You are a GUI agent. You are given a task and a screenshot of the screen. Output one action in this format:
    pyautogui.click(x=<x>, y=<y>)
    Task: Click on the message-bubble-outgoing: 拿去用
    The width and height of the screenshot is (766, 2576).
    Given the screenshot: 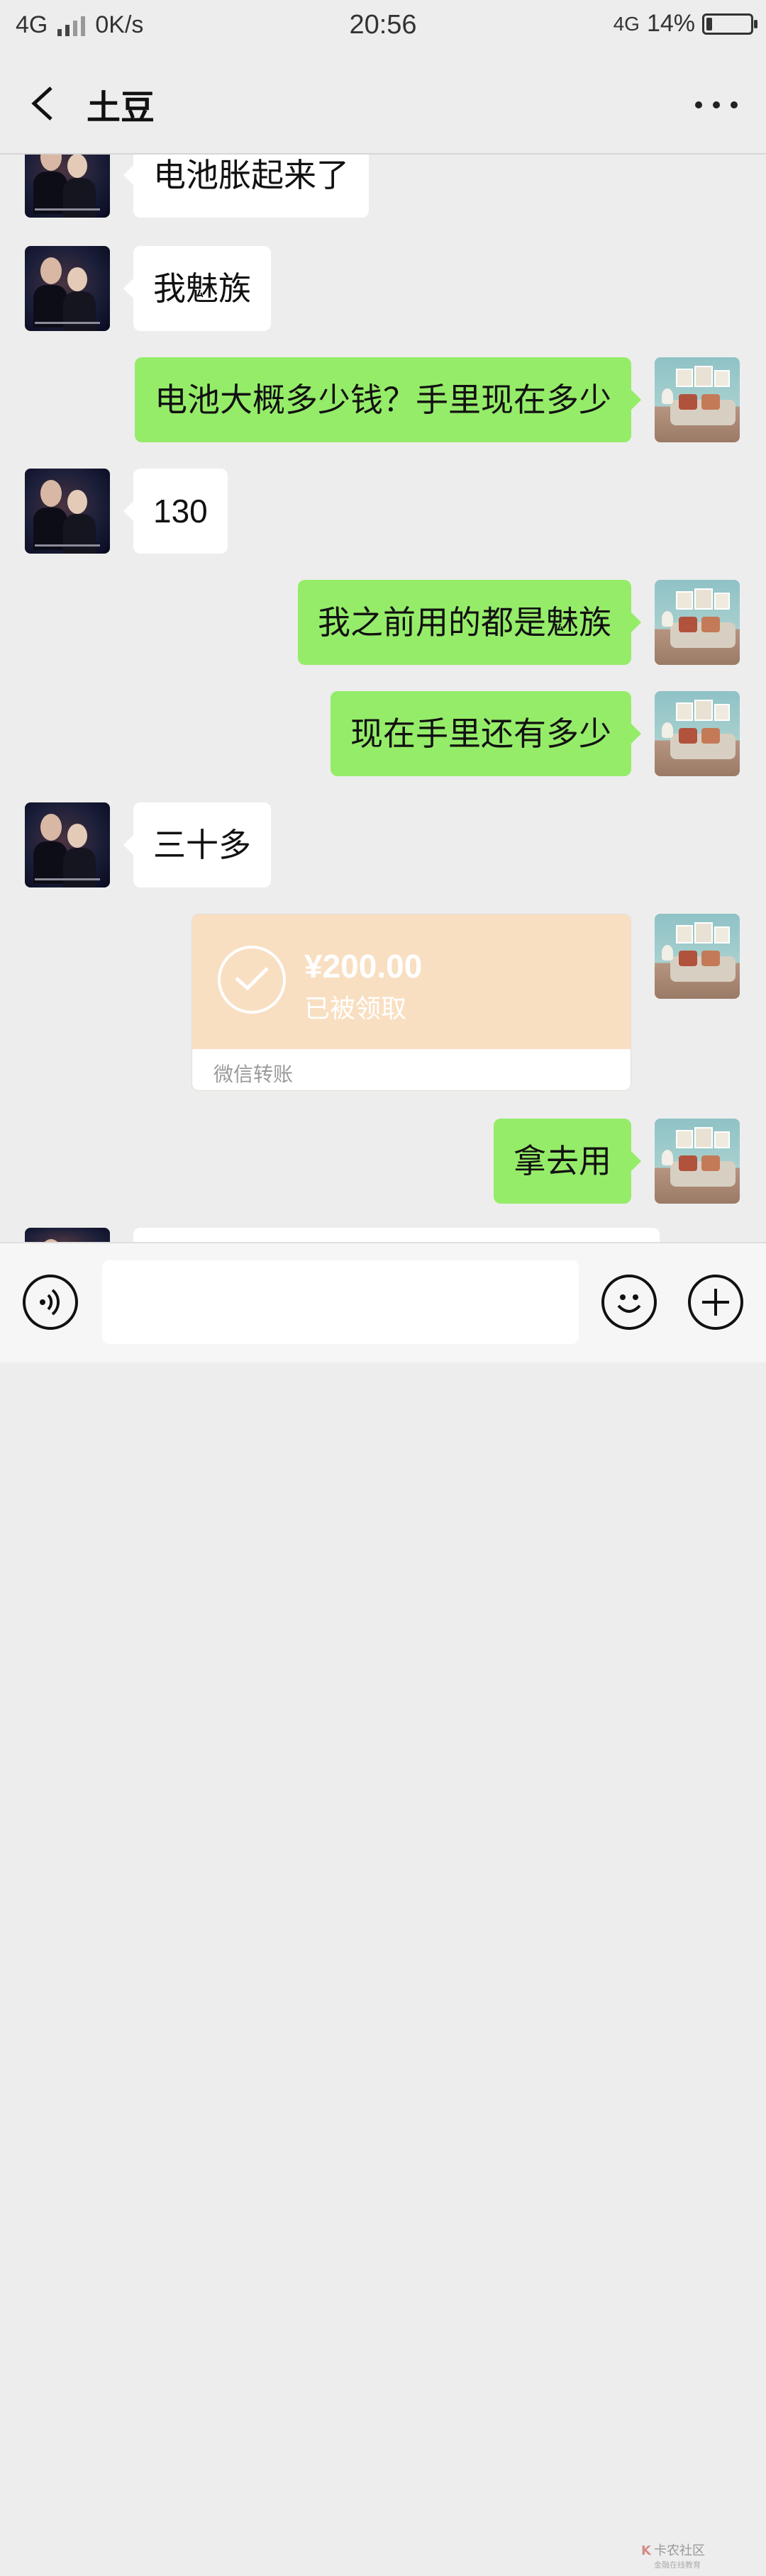 What is the action you would take?
    pyautogui.click(x=567, y=1161)
    